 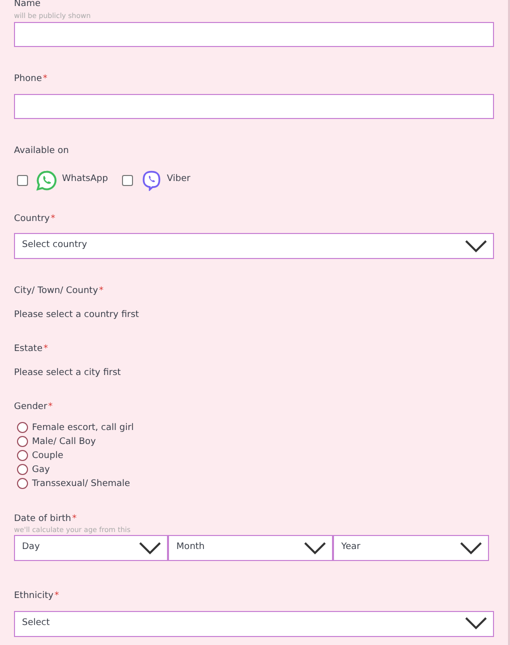 I want to click on select-dropdown: Month, so click(x=251, y=548).